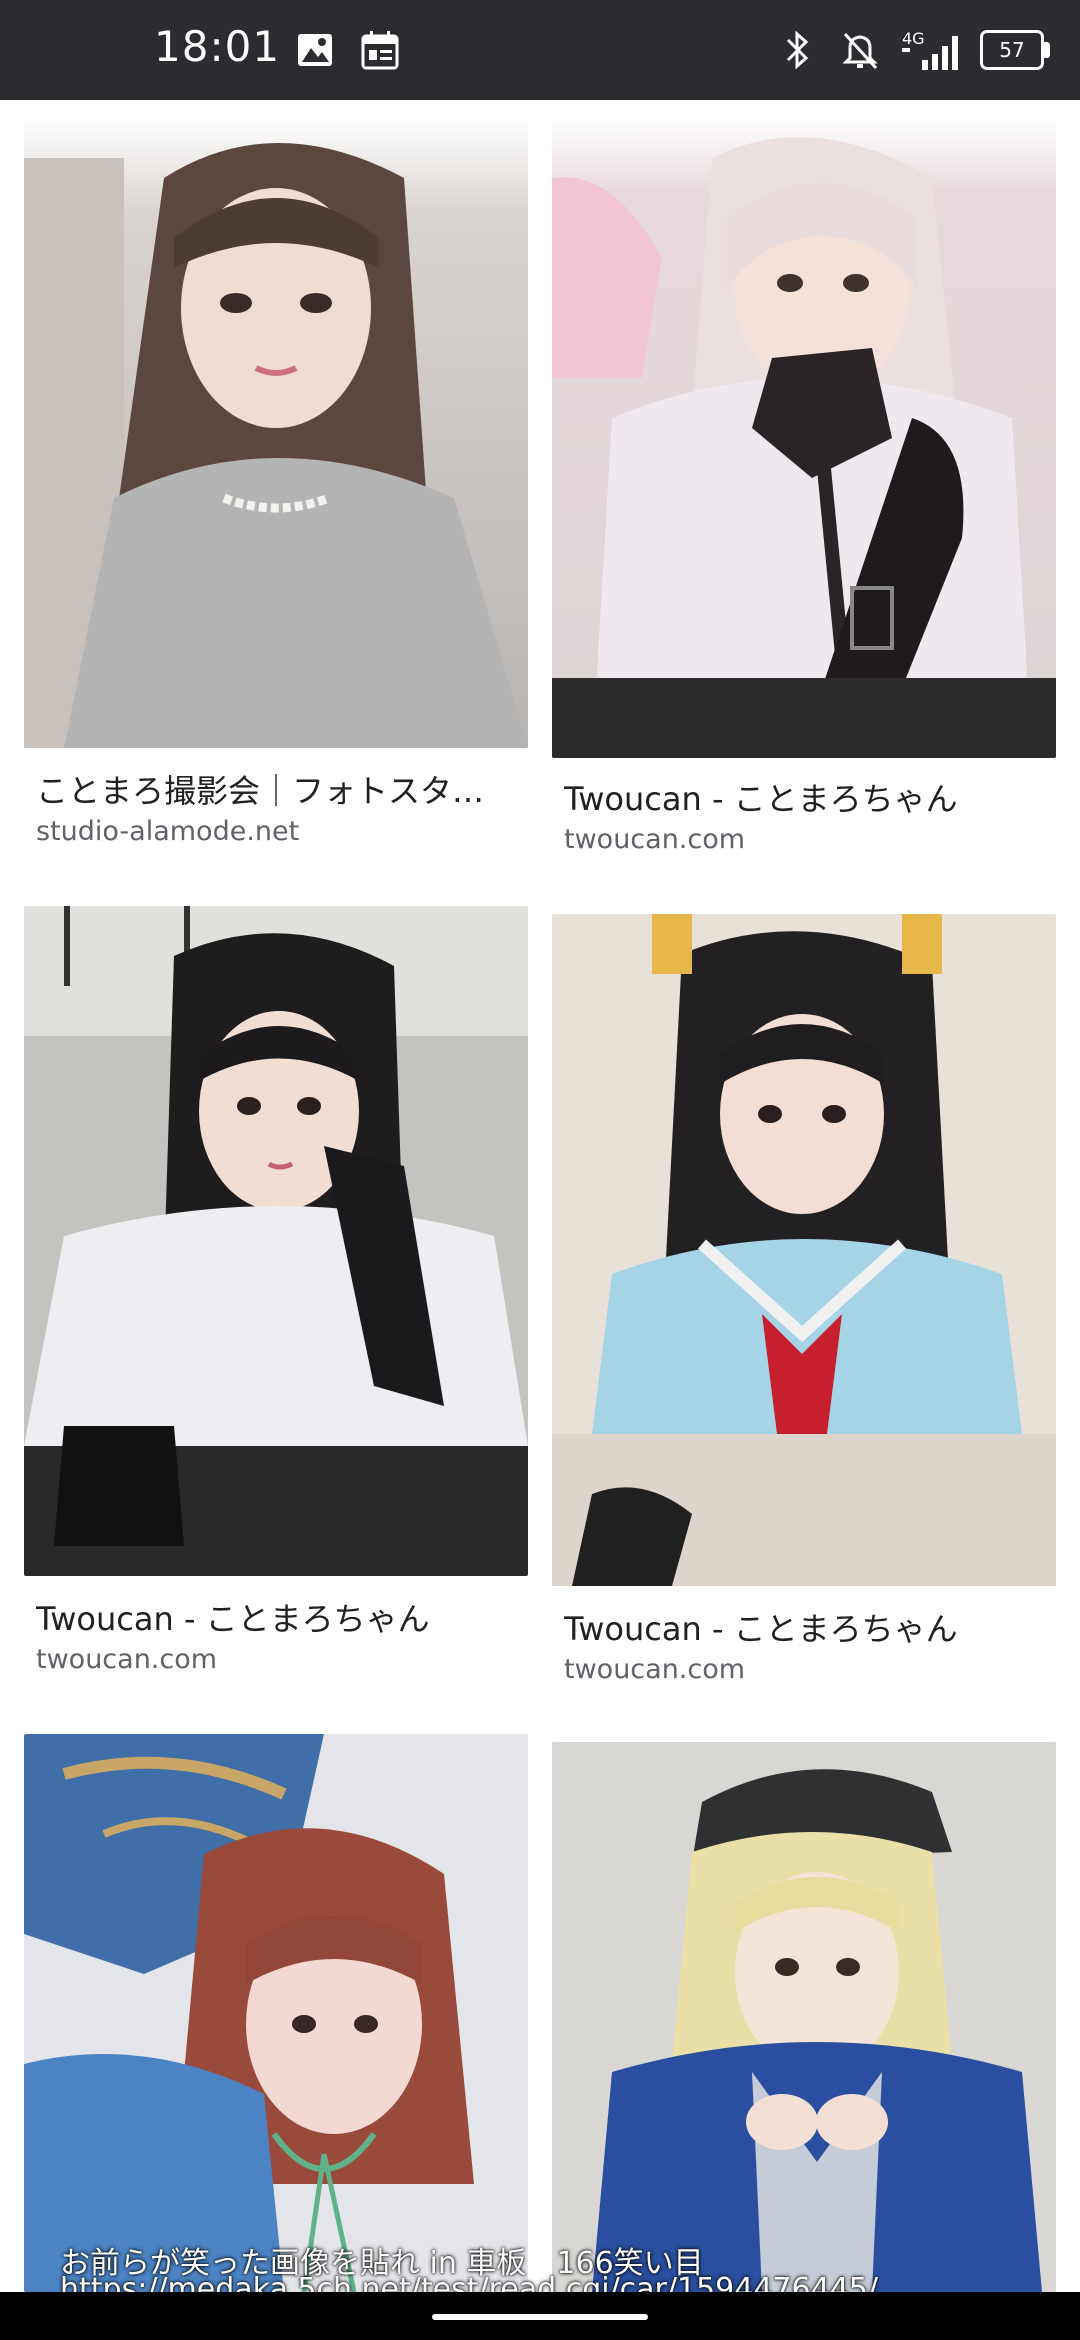 This screenshot has height=2340, width=1080. What do you see at coordinates (931, 50) in the screenshot?
I see `signal-icon: 4G` at bounding box center [931, 50].